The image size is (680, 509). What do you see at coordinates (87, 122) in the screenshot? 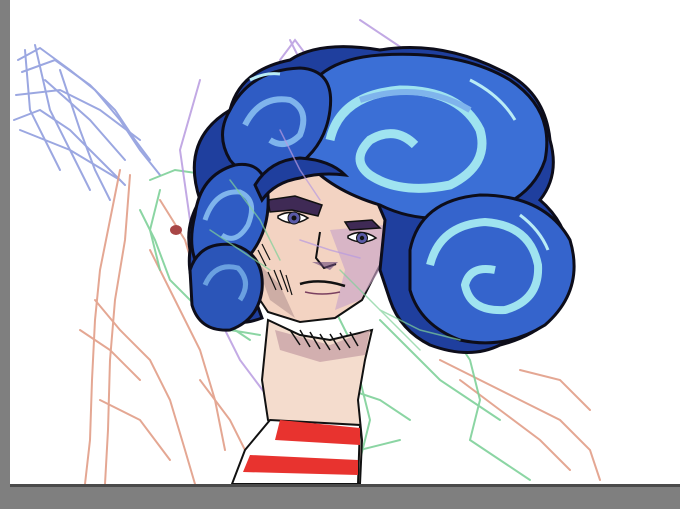
I see `sketch-blue-wing` at bounding box center [87, 122].